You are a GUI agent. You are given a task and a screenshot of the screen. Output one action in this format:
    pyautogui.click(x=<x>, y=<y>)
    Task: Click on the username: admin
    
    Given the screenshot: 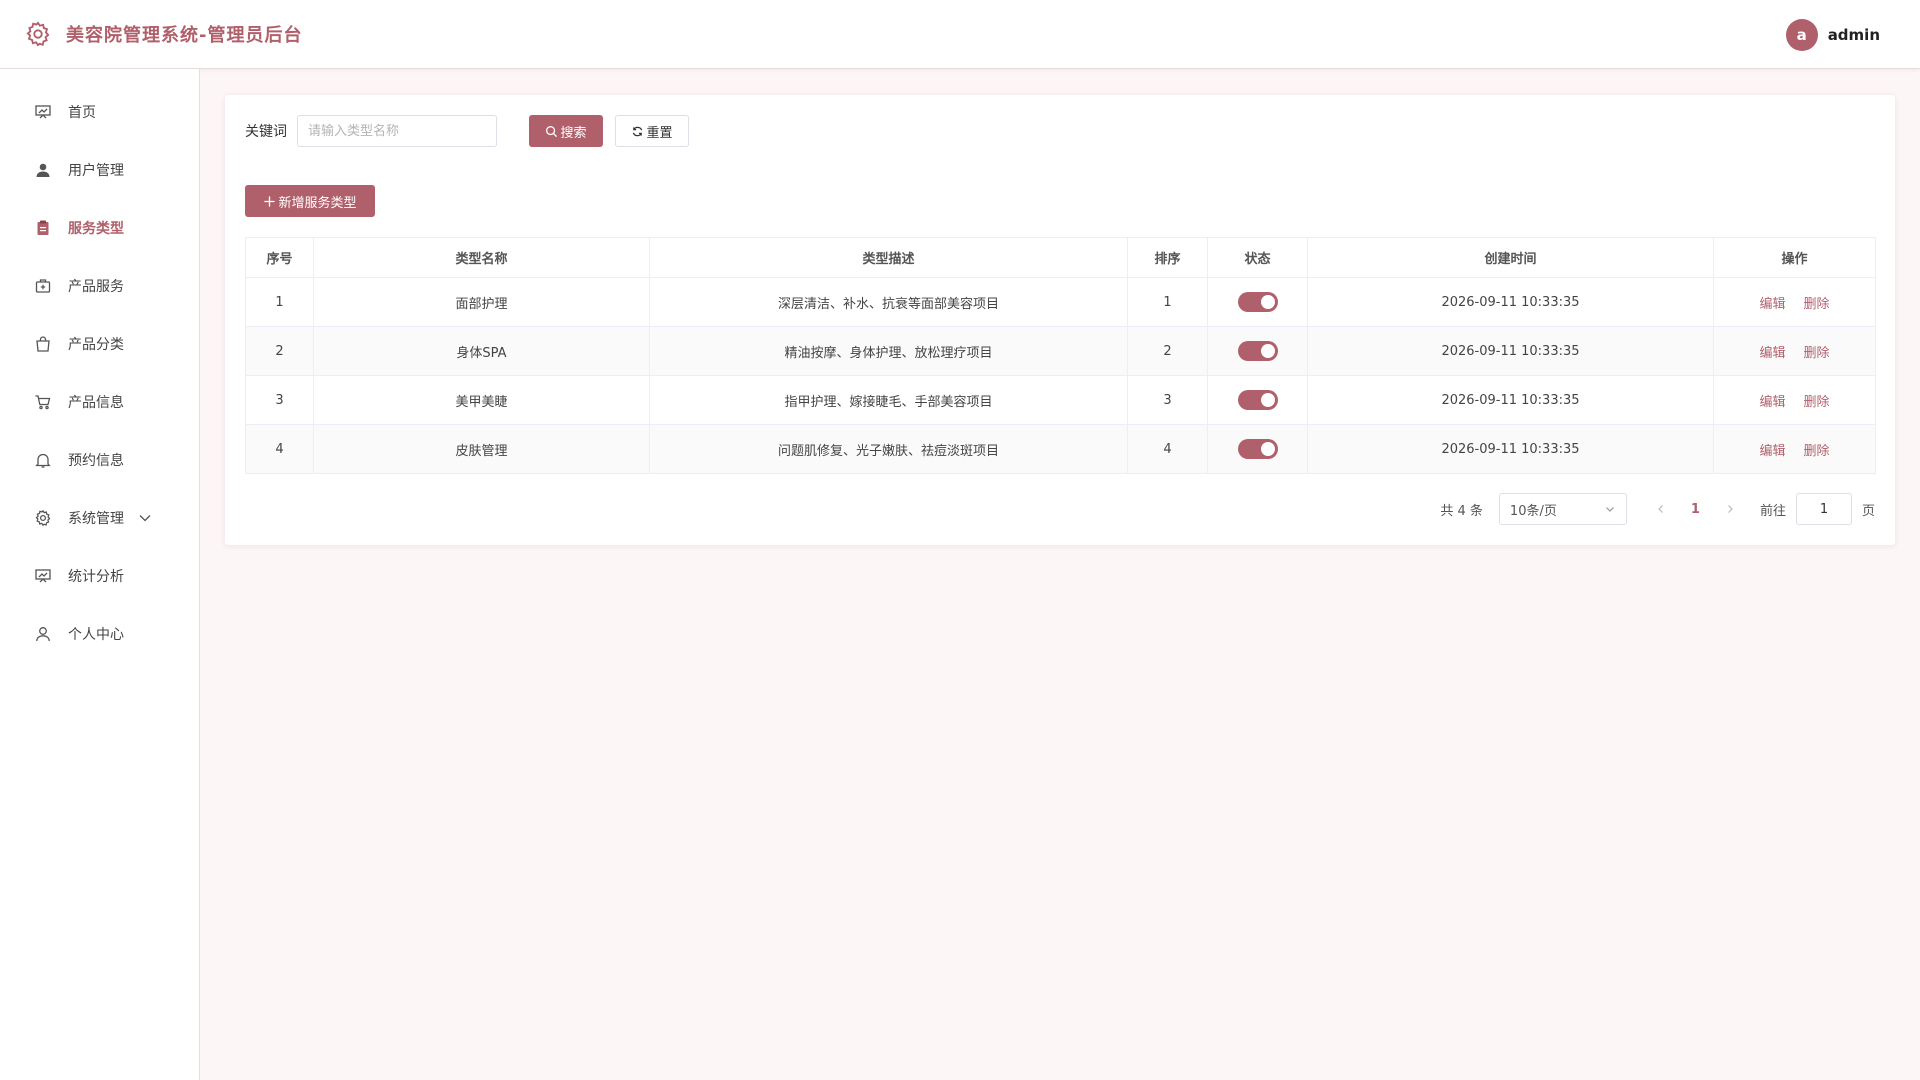 What is the action you would take?
    pyautogui.click(x=1854, y=35)
    